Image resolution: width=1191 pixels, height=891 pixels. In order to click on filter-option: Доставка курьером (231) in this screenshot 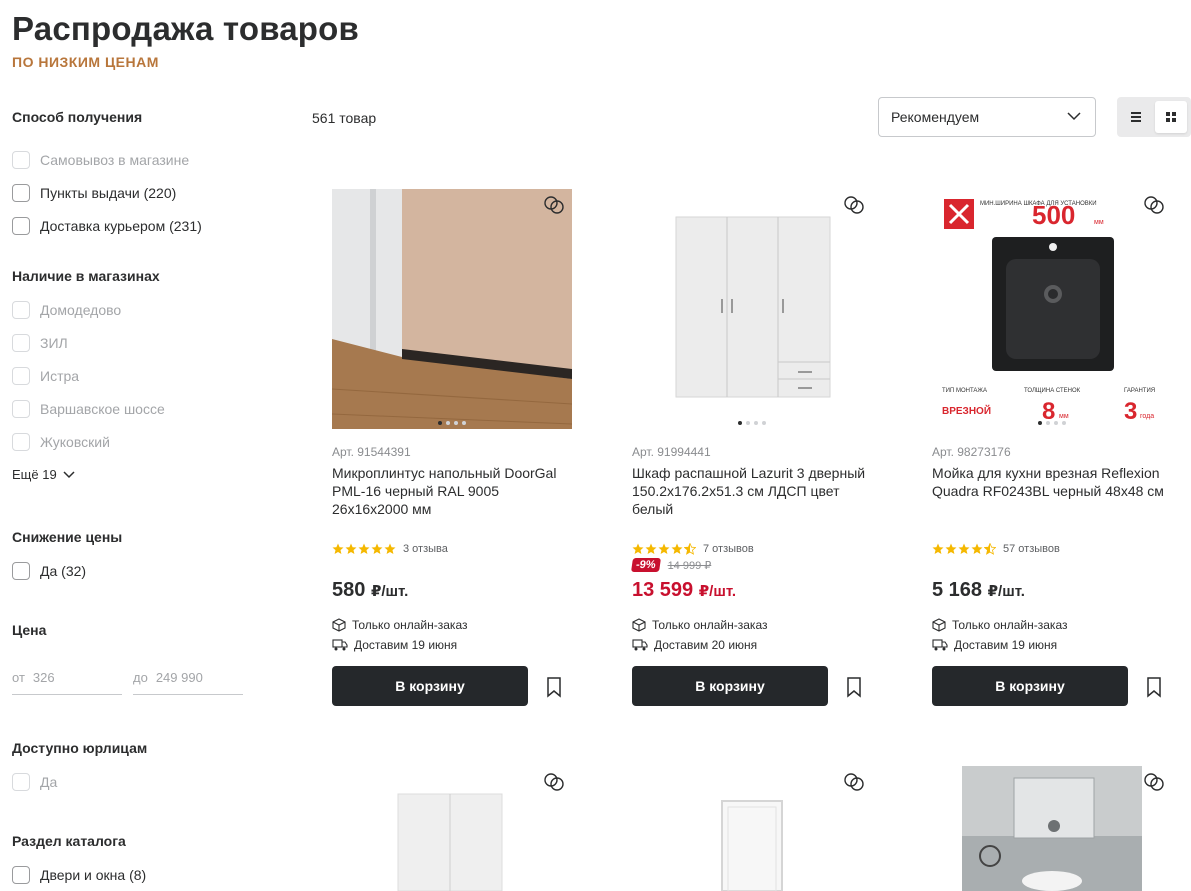, I will do `click(107, 226)`.